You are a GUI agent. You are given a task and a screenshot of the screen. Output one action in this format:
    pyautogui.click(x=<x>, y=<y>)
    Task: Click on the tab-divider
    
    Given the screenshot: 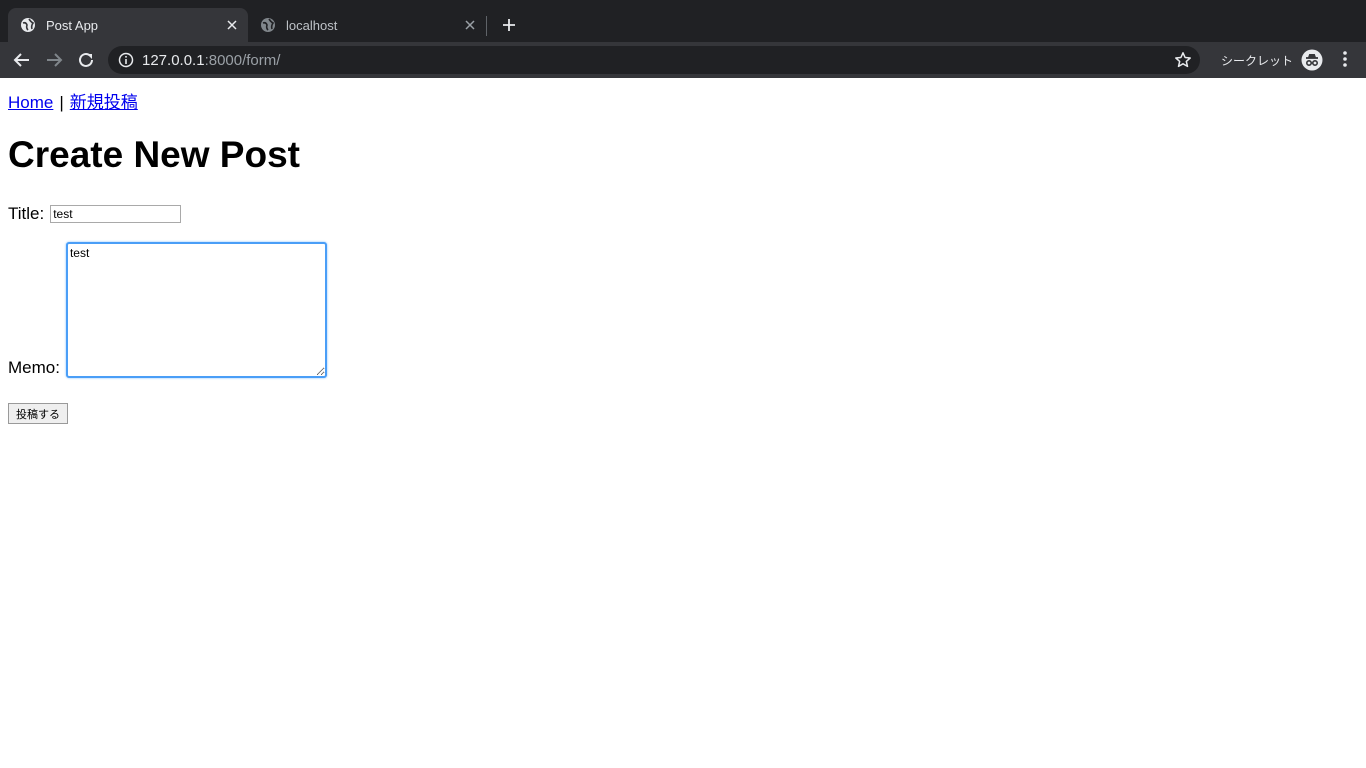 What is the action you would take?
    pyautogui.click(x=486, y=26)
    